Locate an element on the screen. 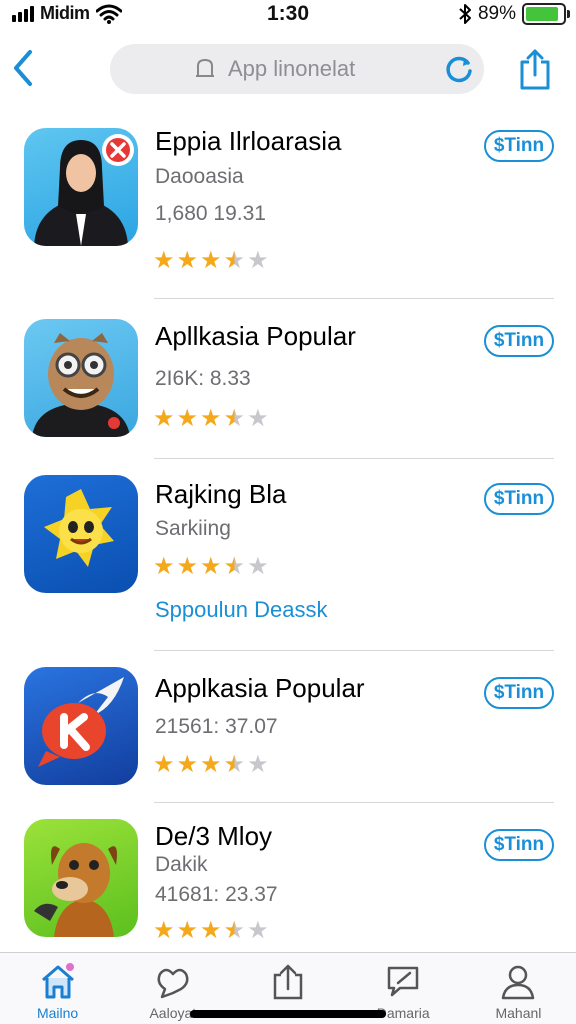 The image size is (576, 1024). tab-label: Mahanl is located at coordinates (518, 1013).